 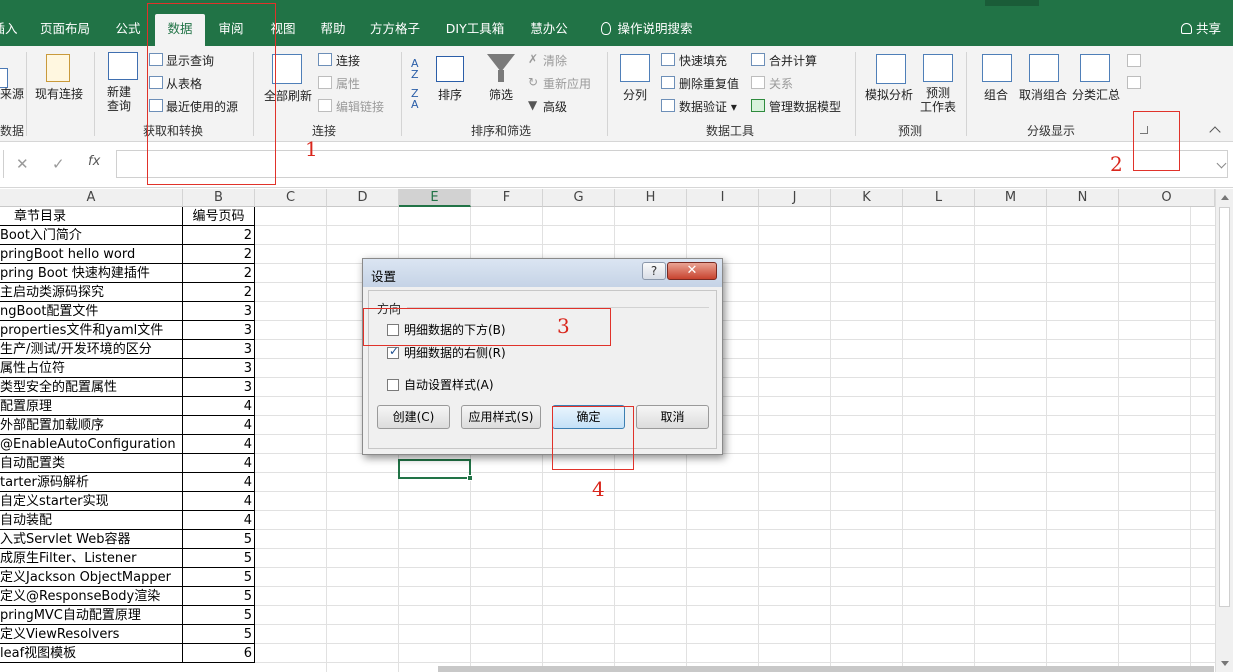 I want to click on column-header-l: L, so click(x=939, y=198).